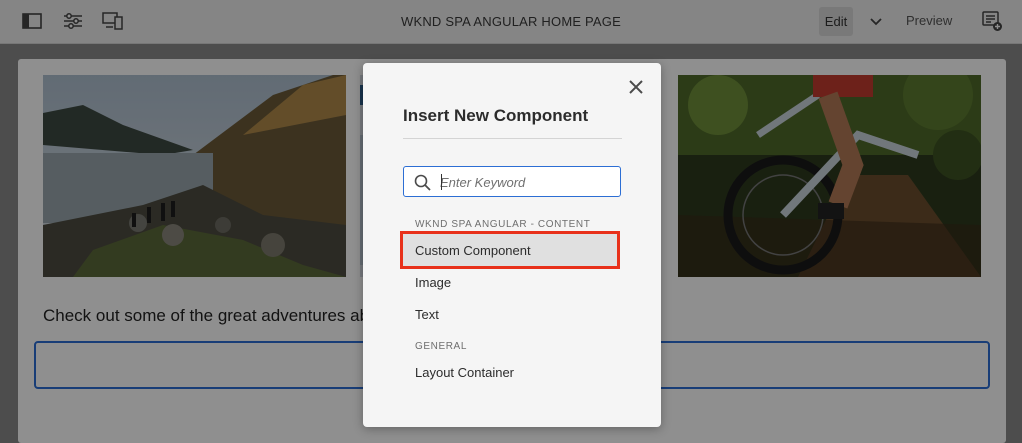 This screenshot has width=1022, height=443. Describe the element at coordinates (510, 250) in the screenshot. I see `component-item-custom-component: Custom Component` at that location.